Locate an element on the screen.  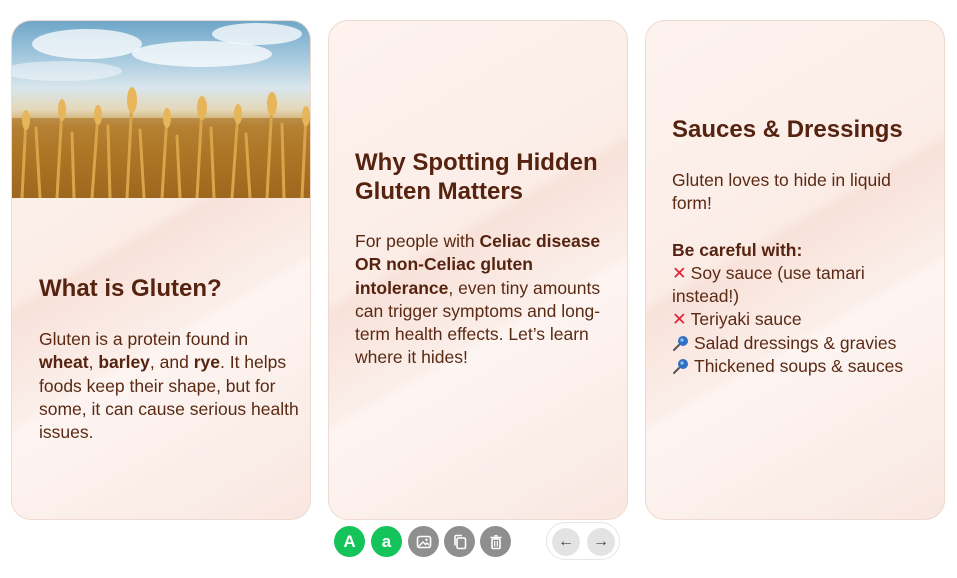
copy-button is located at coordinates (459, 541).